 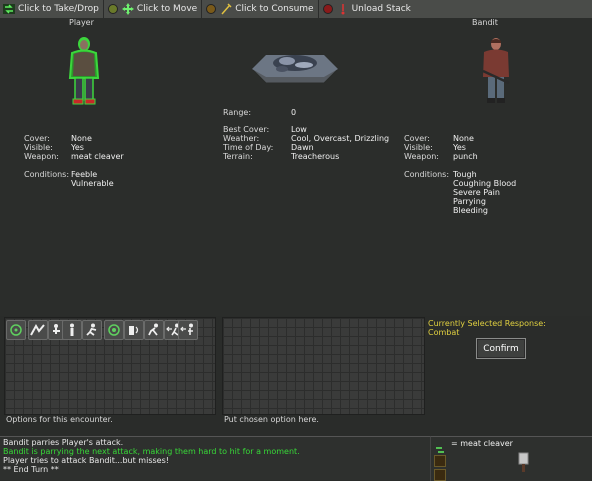 I want to click on inventory-panel: = meat cleaver, so click(x=511, y=458).